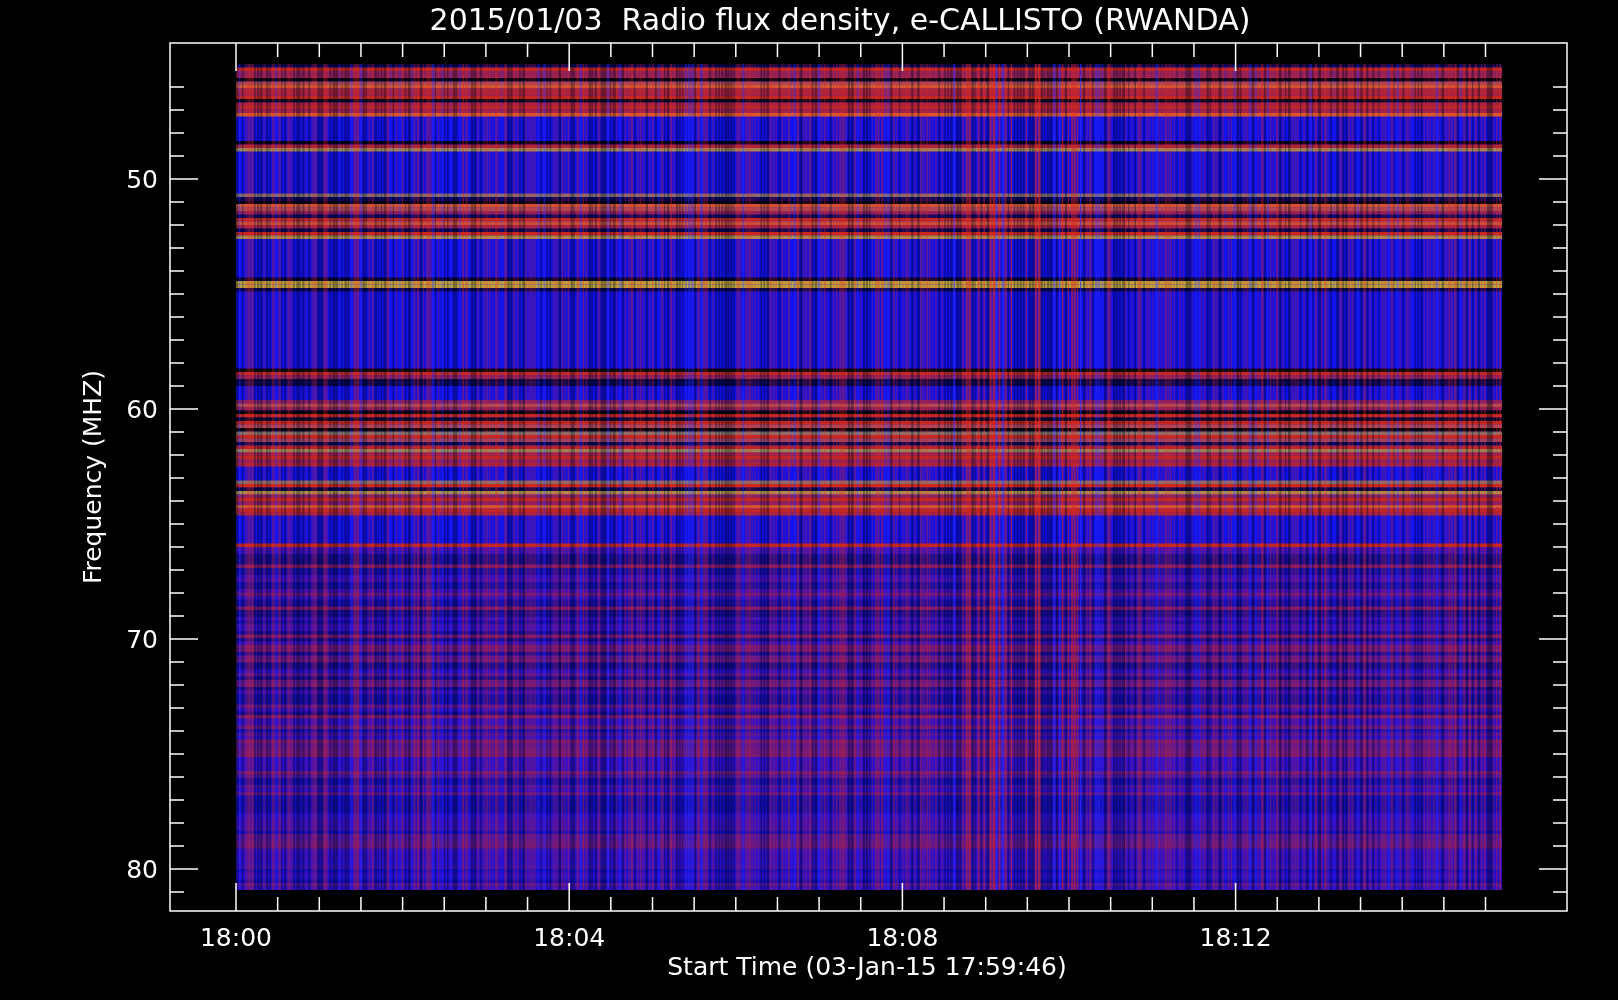  What do you see at coordinates (902, 937) in the screenshot?
I see `tick-label: 18:08` at bounding box center [902, 937].